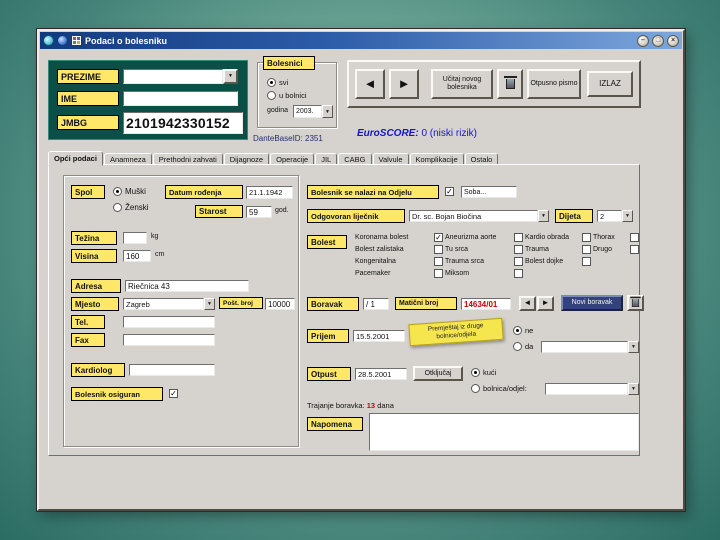 The width and height of the screenshot is (720, 540). I want to click on otpust-bolnica-radio: bolnica/odjel:, so click(499, 388).